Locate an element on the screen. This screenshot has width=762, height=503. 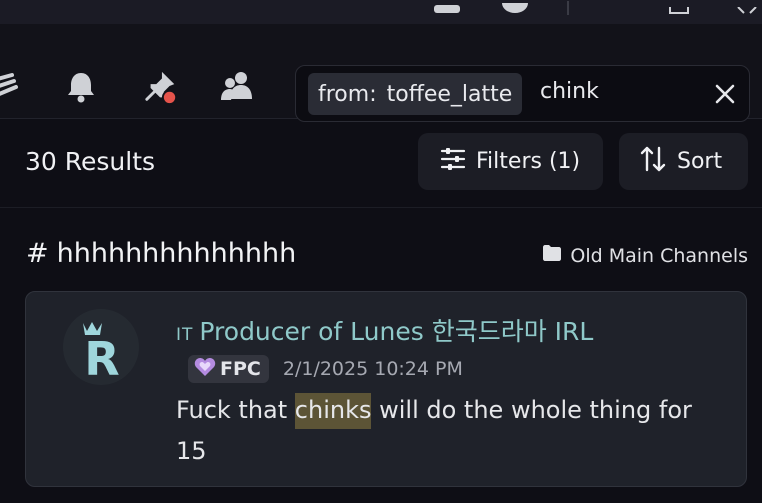
bell-icon is located at coordinates (81, 87).